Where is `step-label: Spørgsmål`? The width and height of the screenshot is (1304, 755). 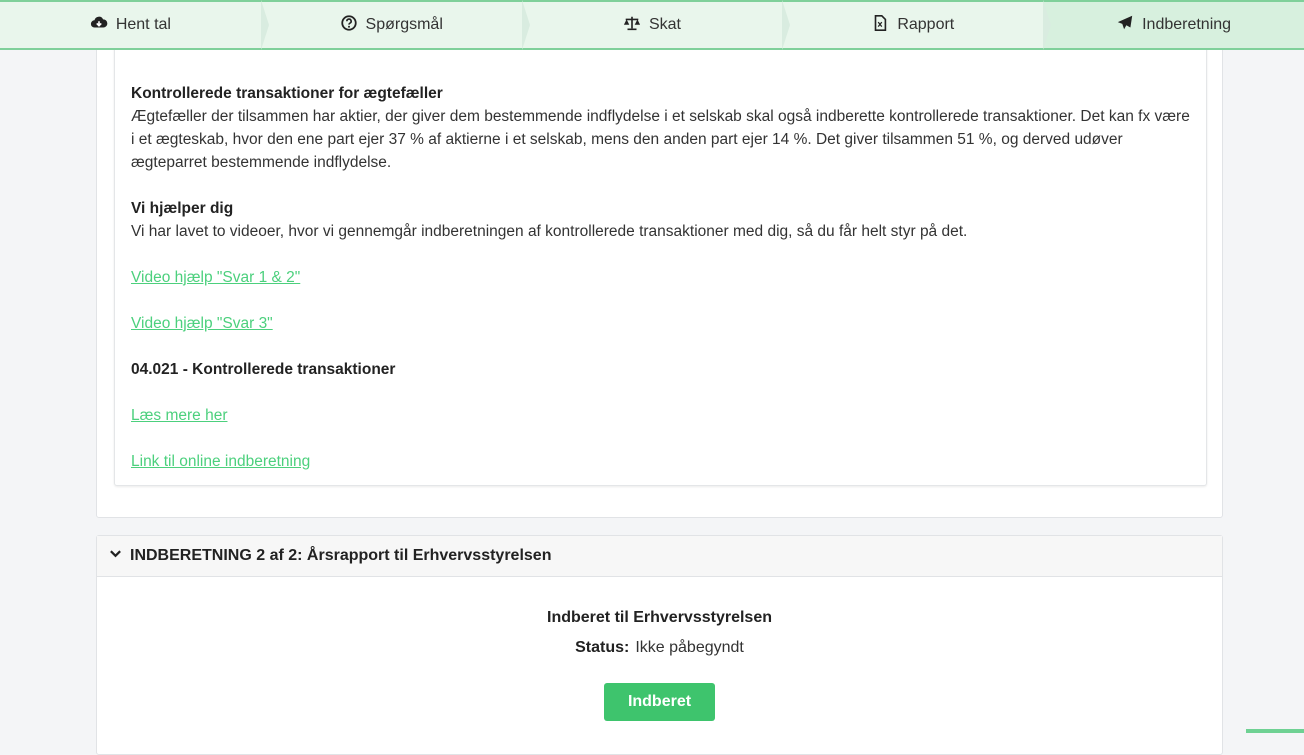 step-label: Spørgsmål is located at coordinates (404, 24).